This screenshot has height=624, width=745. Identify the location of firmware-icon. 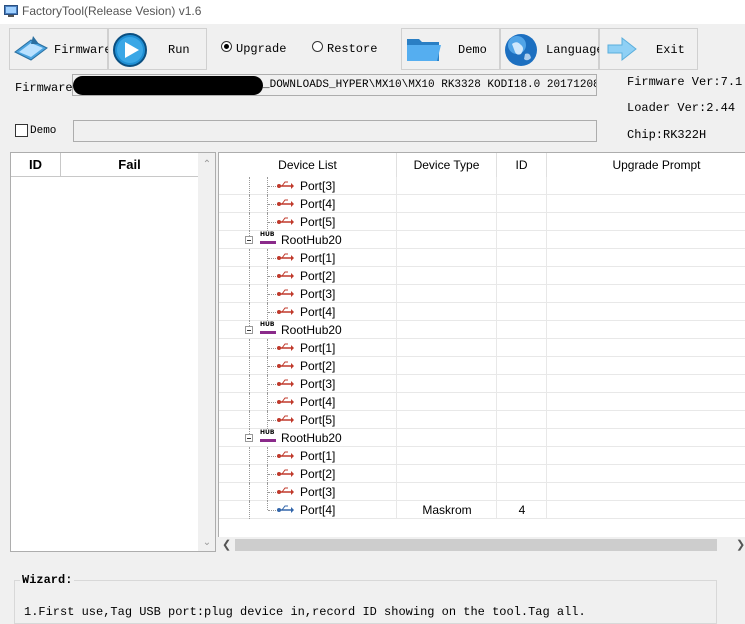
(31, 48).